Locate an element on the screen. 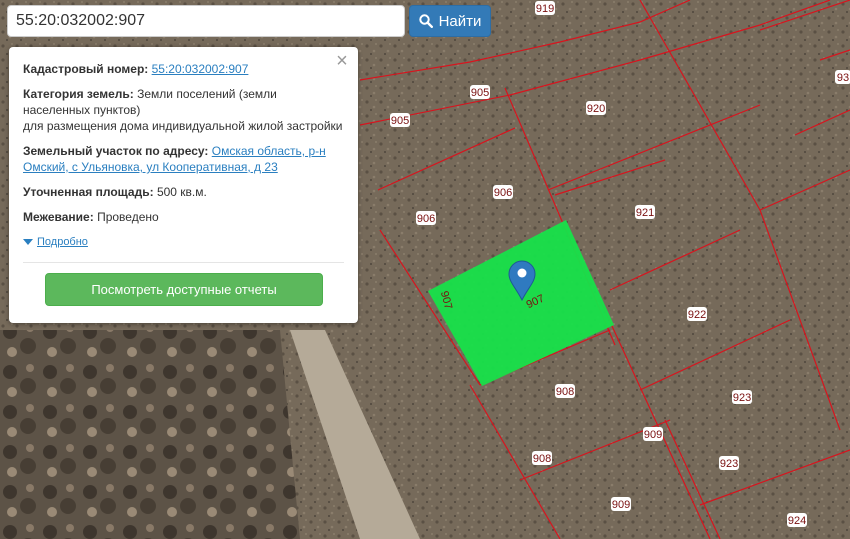  survey-row: Межевание: Проведено is located at coordinates (183, 217).